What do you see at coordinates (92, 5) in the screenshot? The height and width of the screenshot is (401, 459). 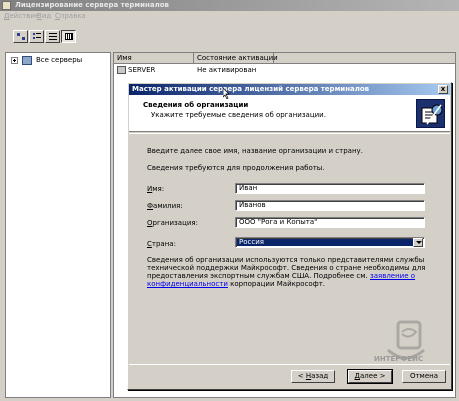 I see `window-title: Лицензирование сервера терминалов` at bounding box center [92, 5].